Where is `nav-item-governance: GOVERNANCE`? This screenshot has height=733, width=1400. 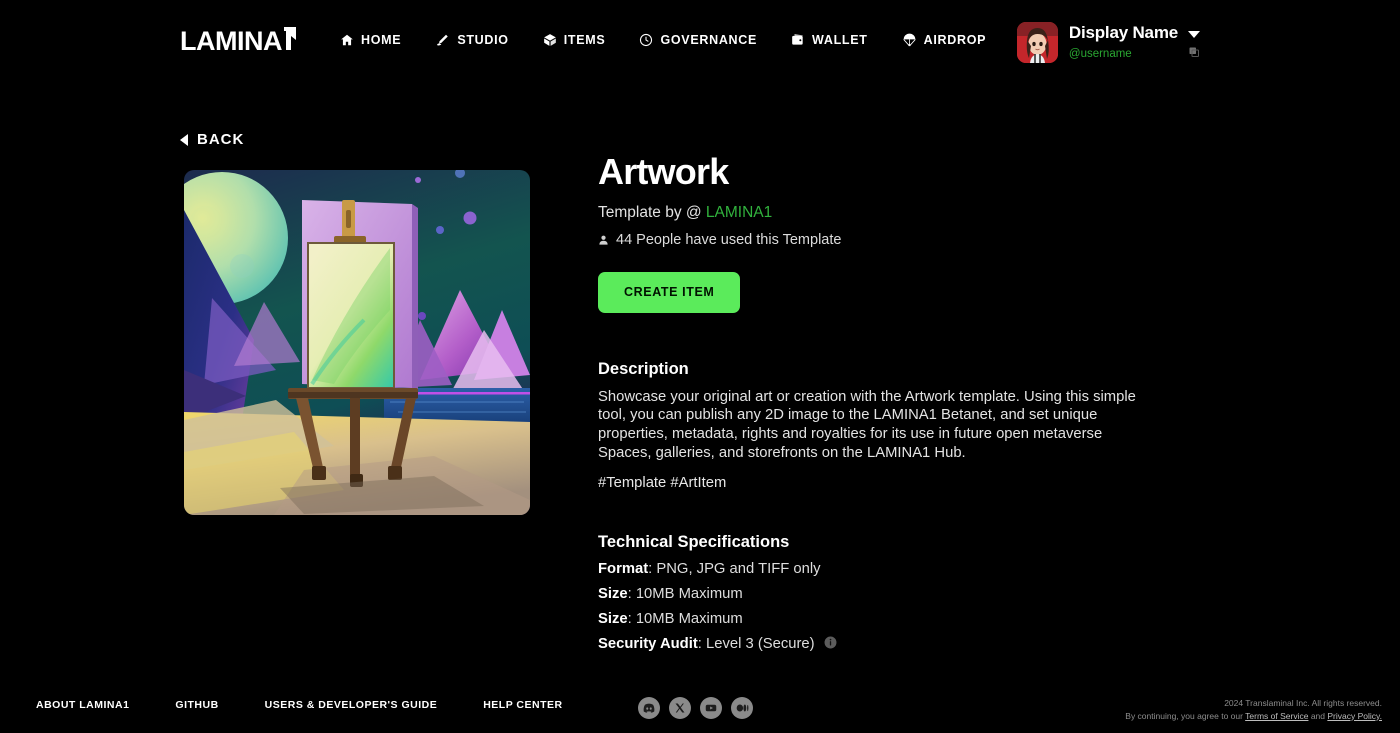 nav-item-governance: GOVERNANCE is located at coordinates (698, 40).